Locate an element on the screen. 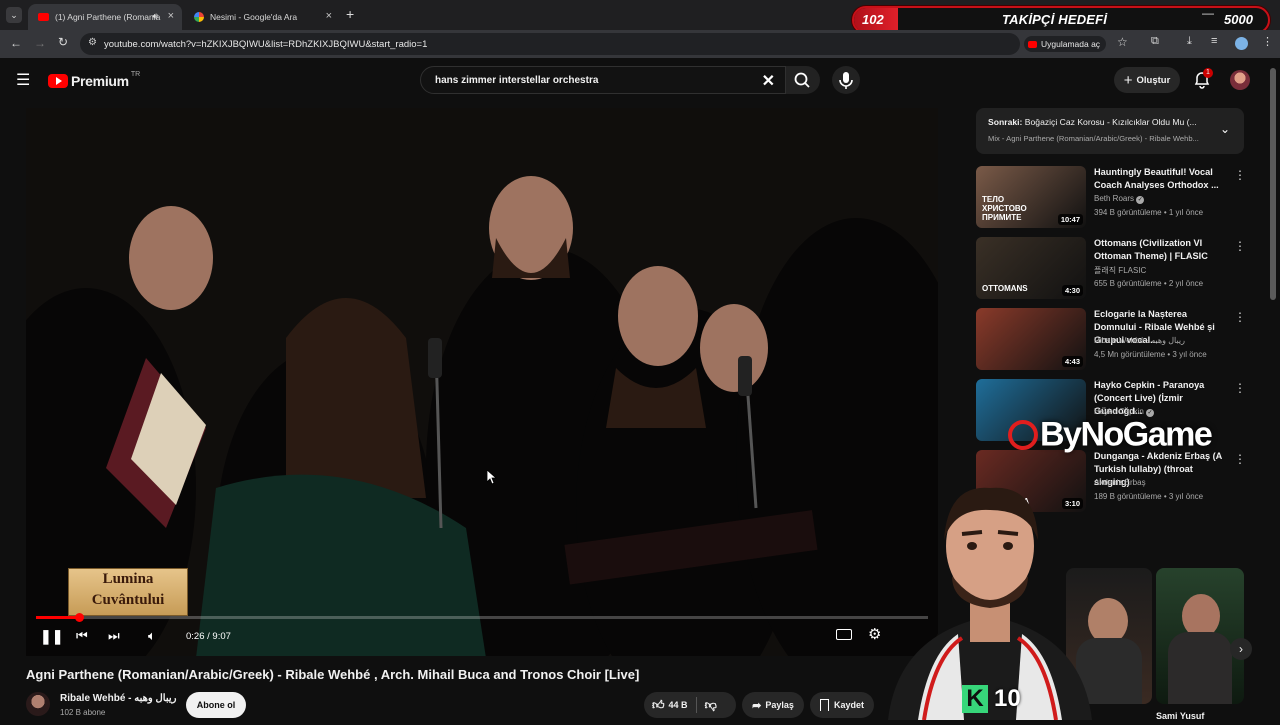 The width and height of the screenshot is (1280, 725). caption-line-2: Cuvântului is located at coordinates (128, 600).